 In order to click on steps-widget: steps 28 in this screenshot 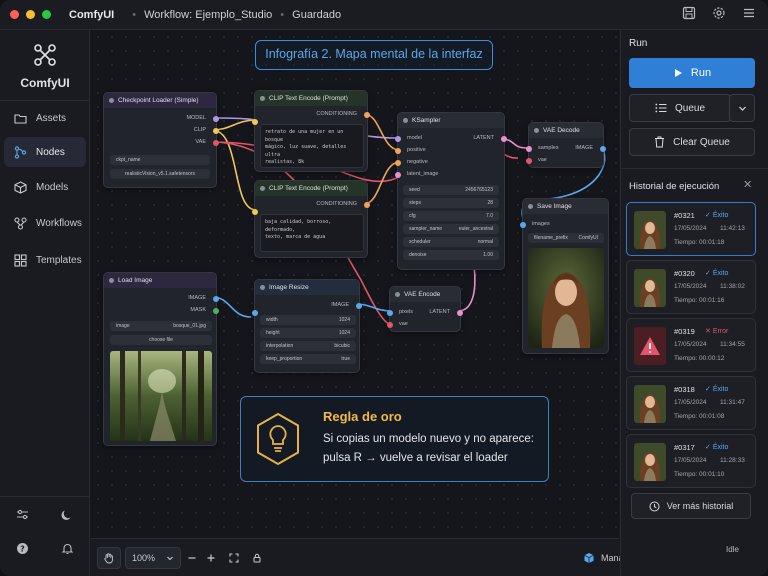, I will do `click(451, 203)`.